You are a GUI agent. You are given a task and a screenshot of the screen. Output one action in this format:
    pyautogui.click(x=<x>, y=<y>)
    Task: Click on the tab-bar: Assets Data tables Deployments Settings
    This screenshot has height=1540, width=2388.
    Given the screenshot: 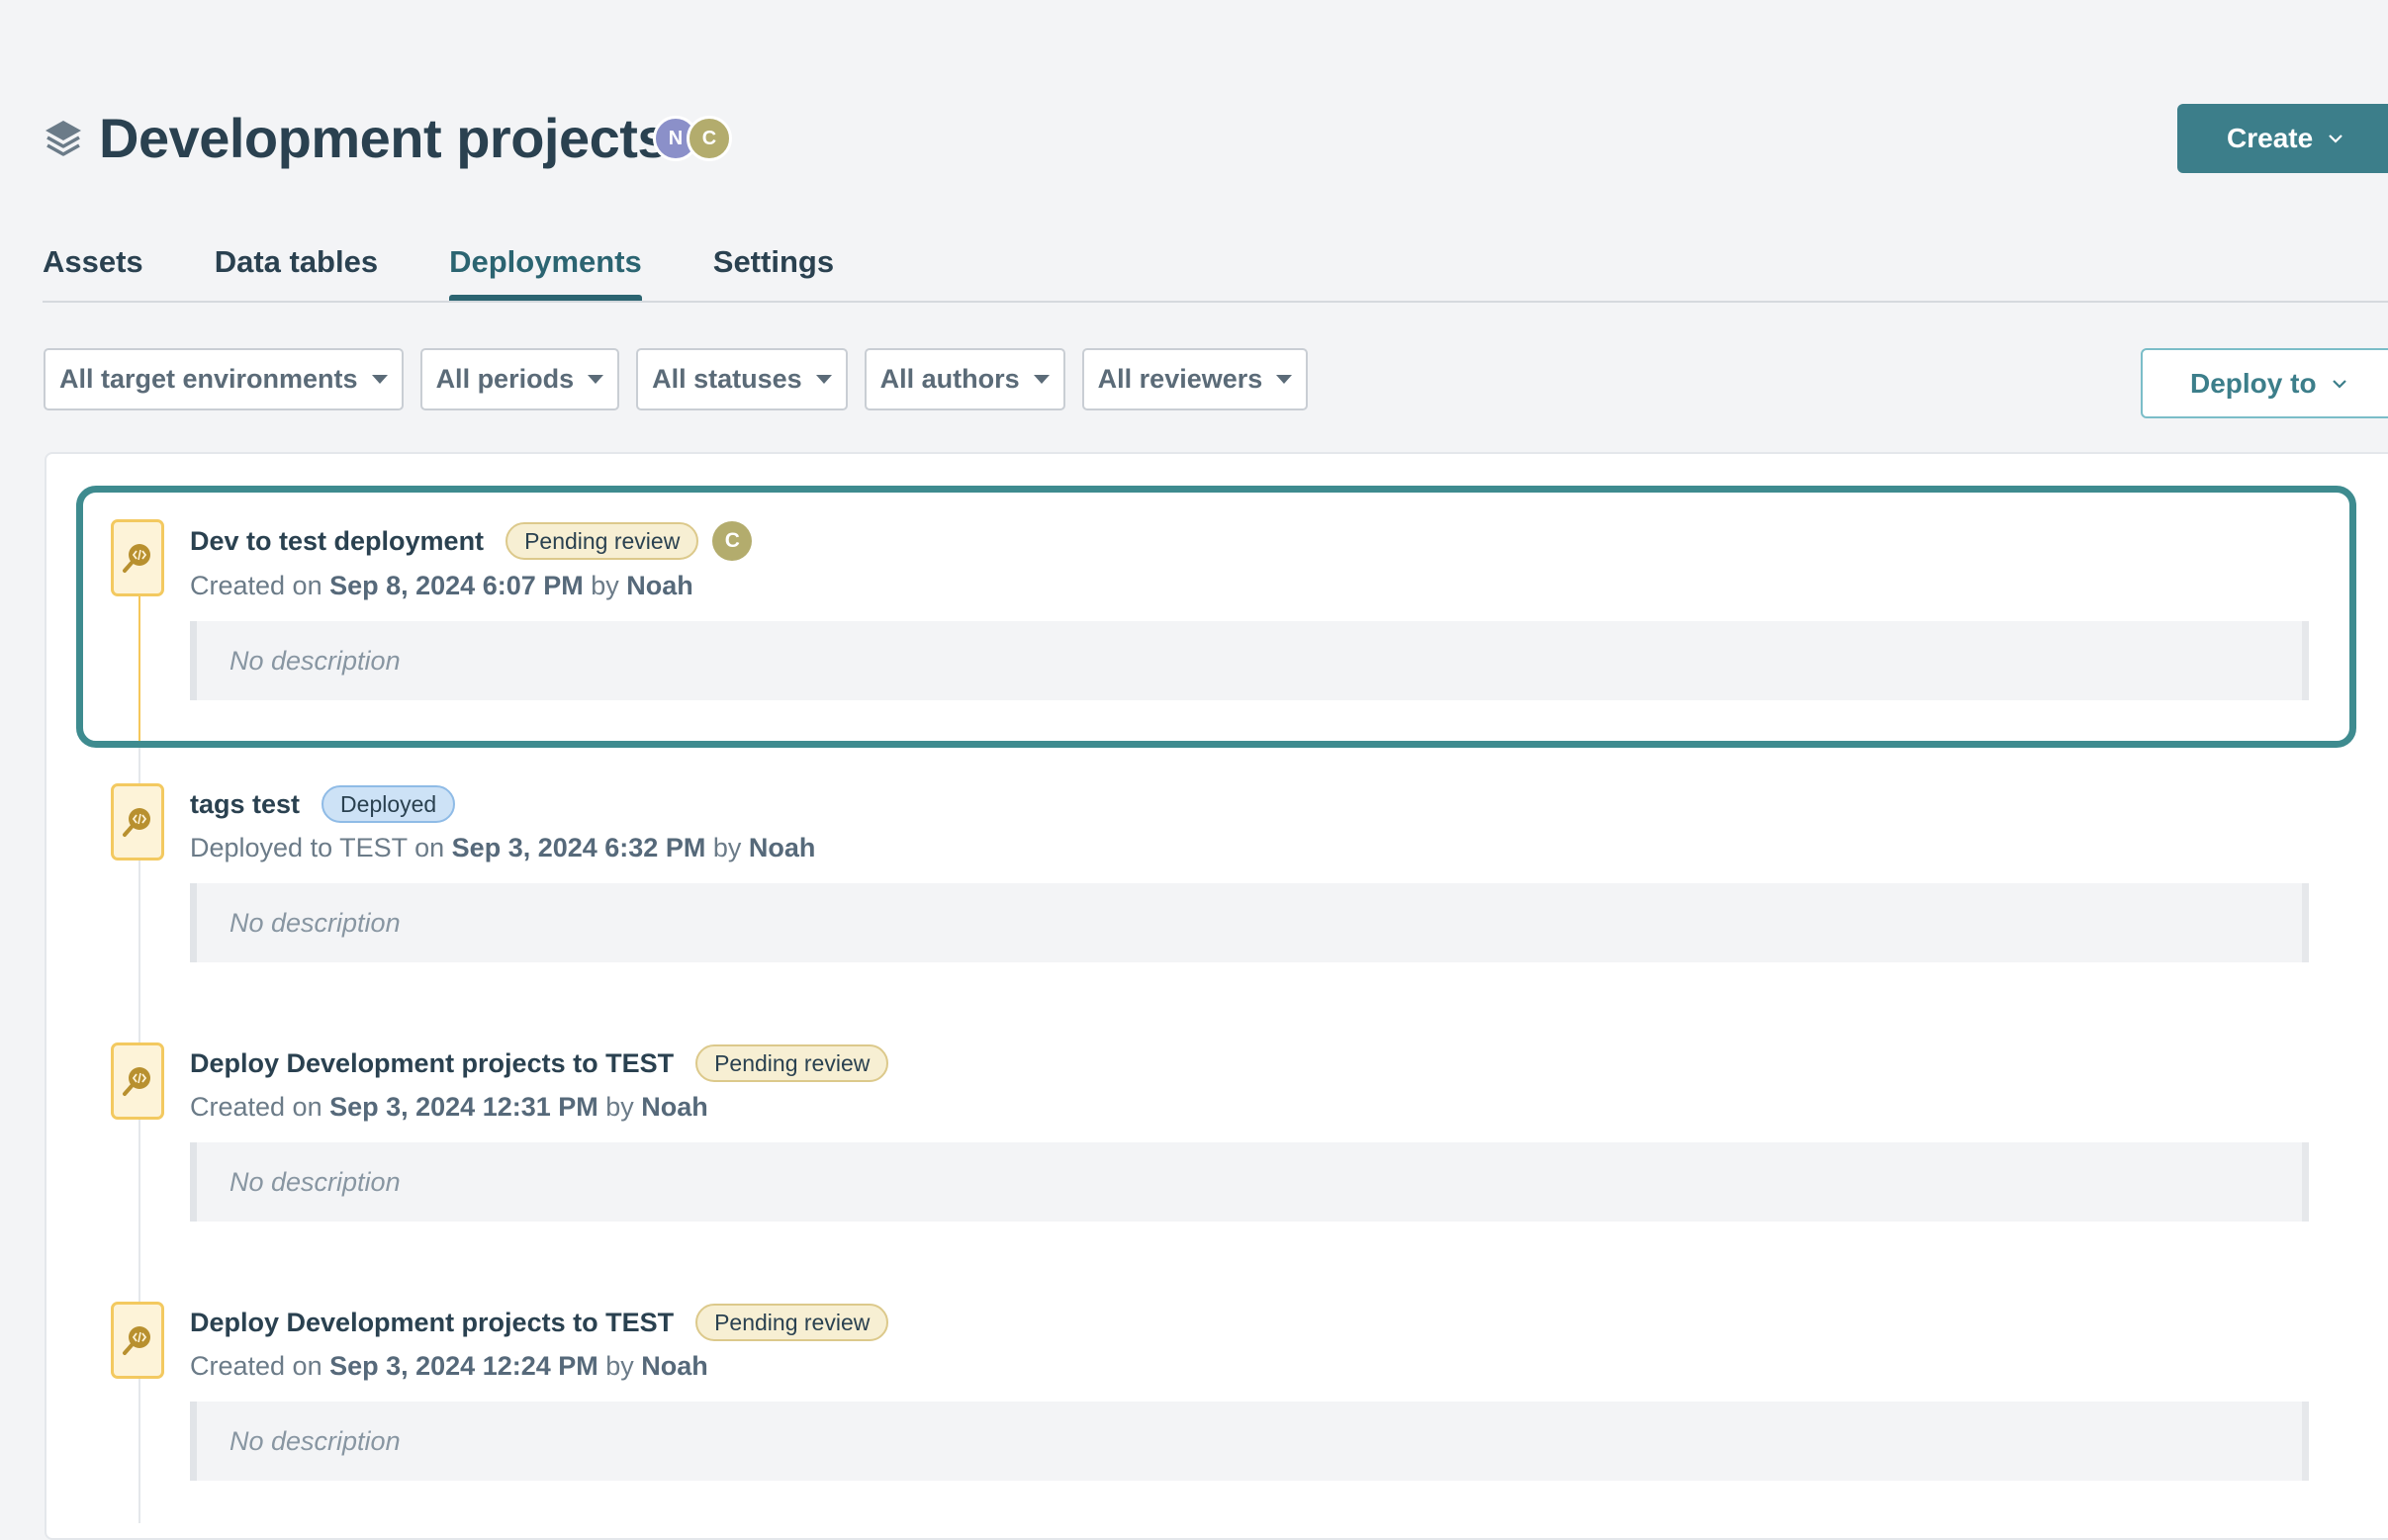 What is the action you would take?
    pyautogui.click(x=474, y=268)
    